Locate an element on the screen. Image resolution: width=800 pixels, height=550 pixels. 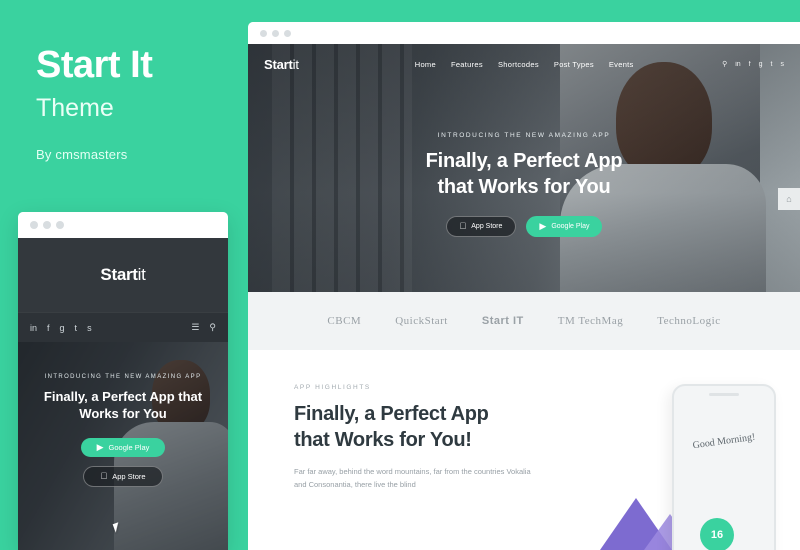
nav-item-shortcodes: Shortcodes is located at coordinates (518, 64).